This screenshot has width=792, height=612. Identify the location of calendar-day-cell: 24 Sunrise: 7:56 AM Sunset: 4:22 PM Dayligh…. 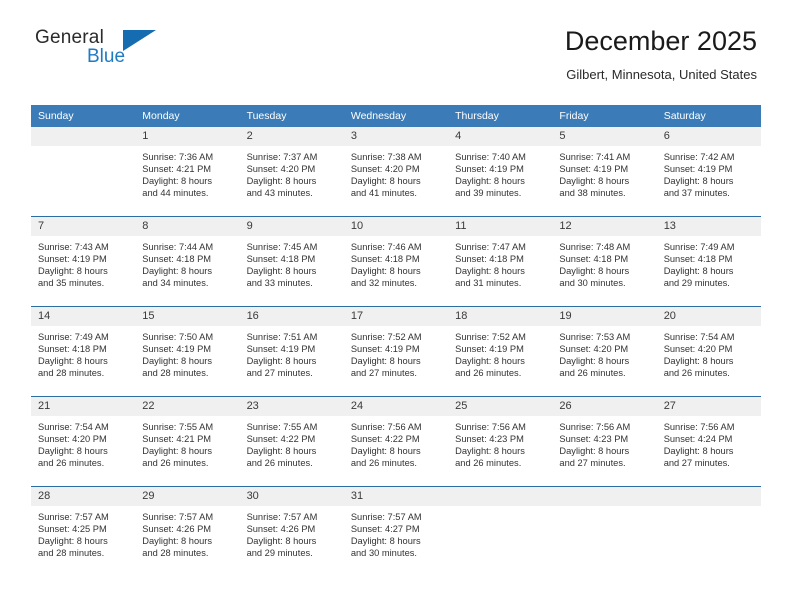
(396, 441).